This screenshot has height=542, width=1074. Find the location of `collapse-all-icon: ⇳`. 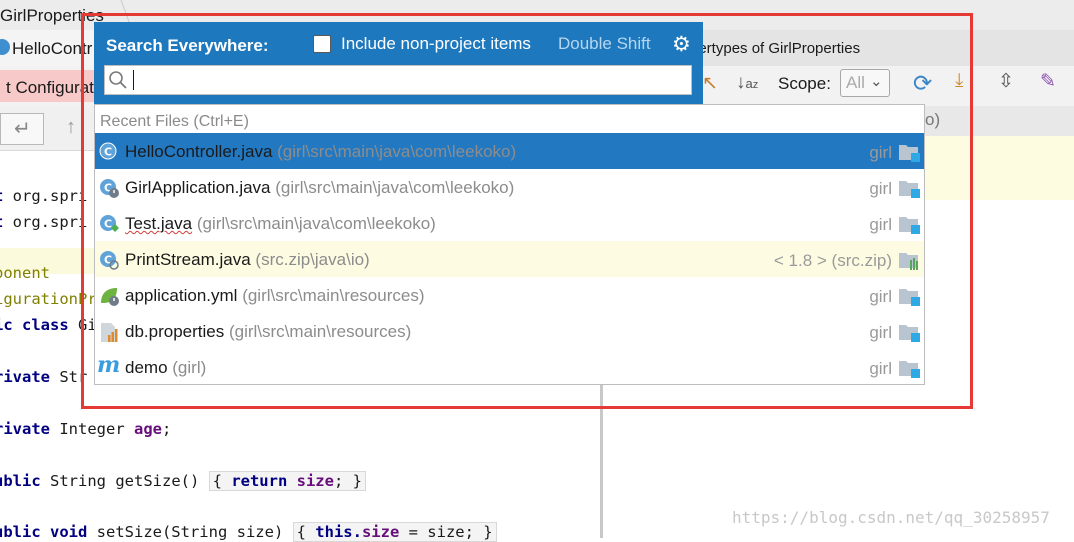

collapse-all-icon: ⇳ is located at coordinates (1006, 81).